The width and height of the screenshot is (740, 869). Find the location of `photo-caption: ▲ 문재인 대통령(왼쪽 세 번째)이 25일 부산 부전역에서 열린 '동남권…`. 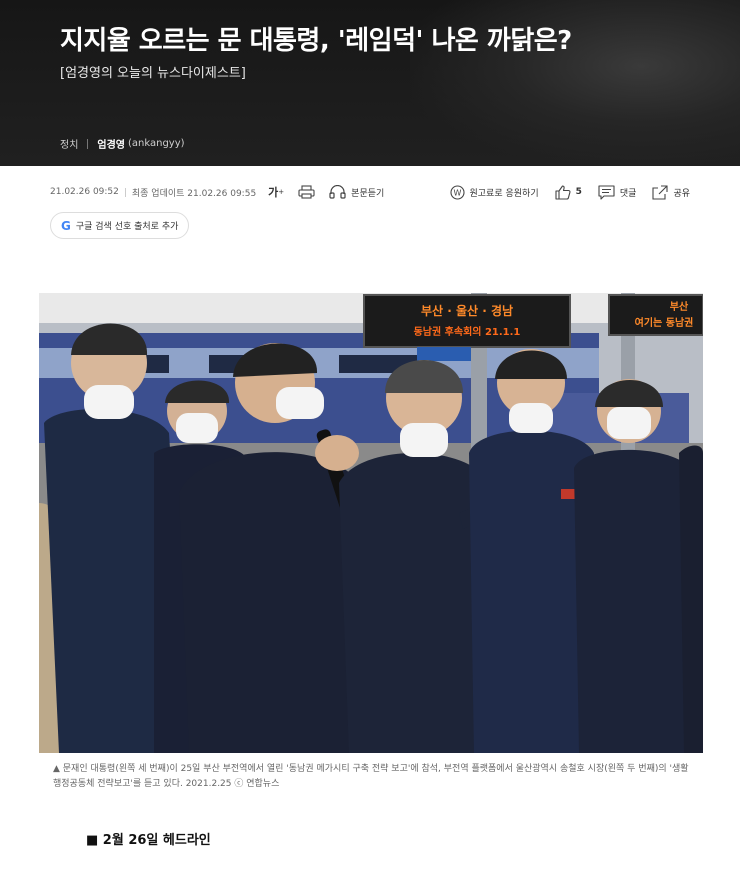

photo-caption: ▲ 문재인 대통령(왼쪽 세 번째)이 25일 부산 부전역에서 열린 '동남권… is located at coordinates (371, 776).